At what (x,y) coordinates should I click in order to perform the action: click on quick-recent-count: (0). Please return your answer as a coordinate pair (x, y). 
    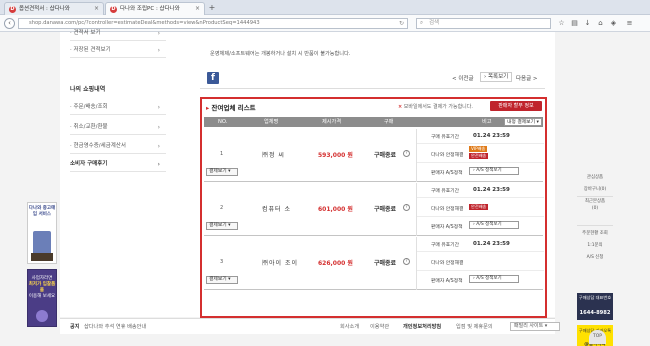
    Looking at the image, I should click on (595, 208).